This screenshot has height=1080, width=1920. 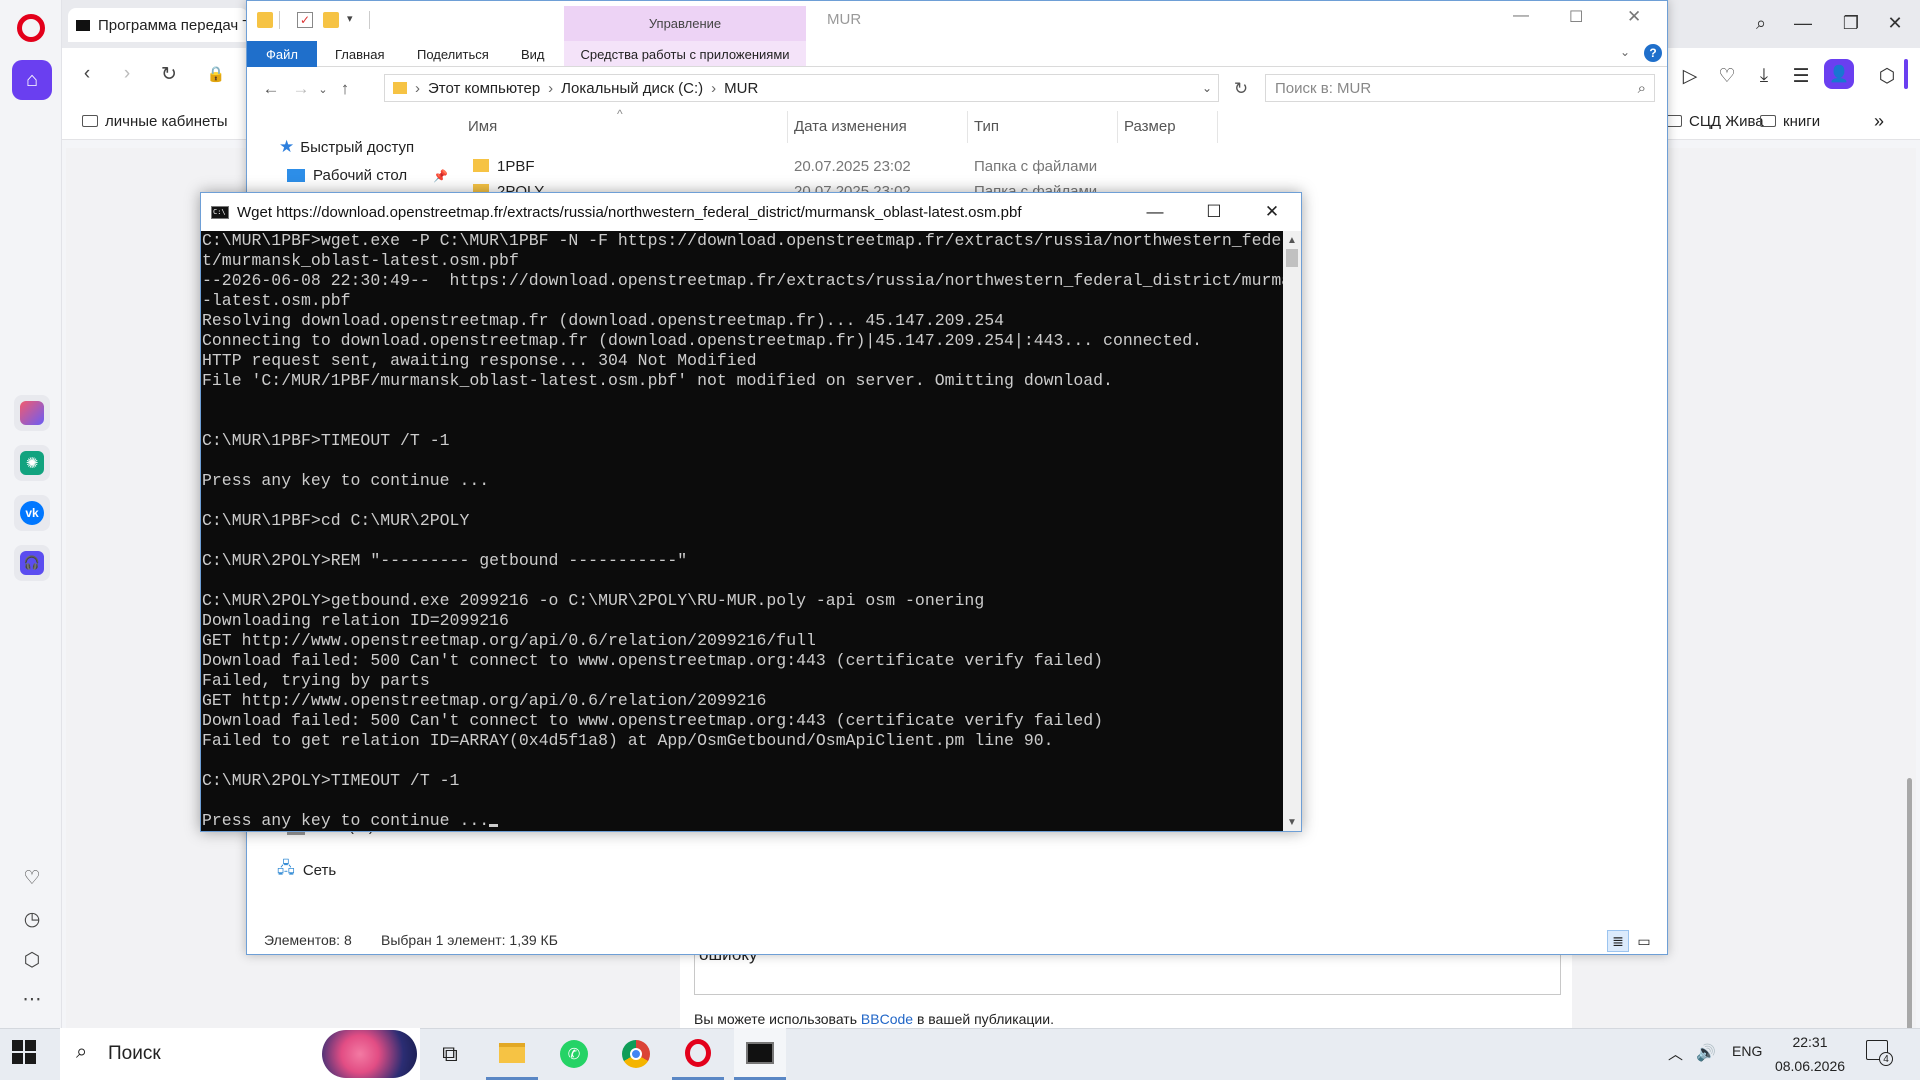 What do you see at coordinates (1810, 1066) in the screenshot?
I see `clock-date: 08.06.2026` at bounding box center [1810, 1066].